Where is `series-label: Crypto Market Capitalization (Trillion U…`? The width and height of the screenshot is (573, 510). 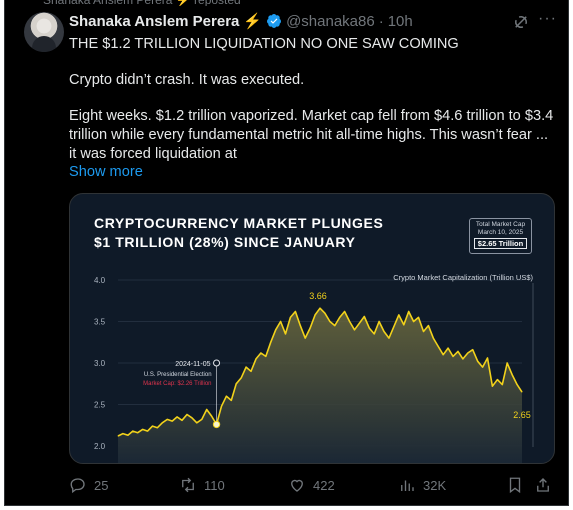 series-label: Crypto Market Capitalization (Trillion U… is located at coordinates (463, 277).